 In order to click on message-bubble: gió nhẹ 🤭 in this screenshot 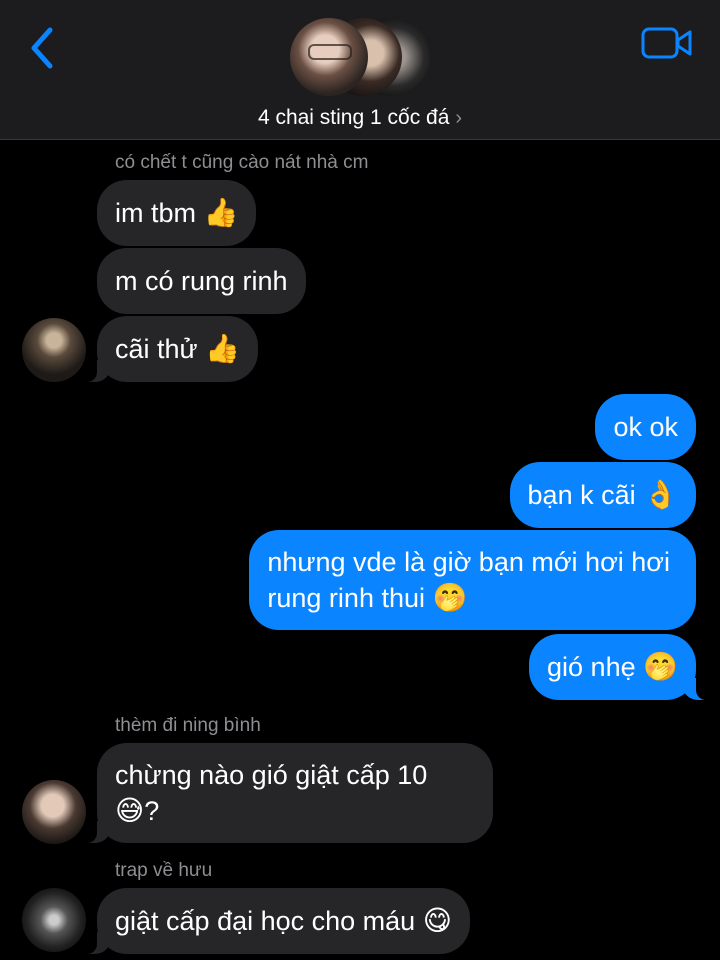, I will do `click(619, 667)`.